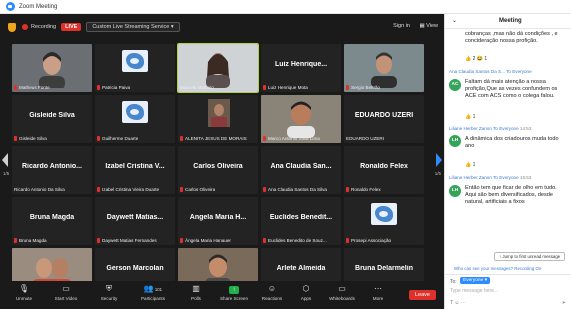 This screenshot has width=571, height=309. Describe the element at coordinates (422, 295) in the screenshot. I see `leave-button: Leave` at that location.